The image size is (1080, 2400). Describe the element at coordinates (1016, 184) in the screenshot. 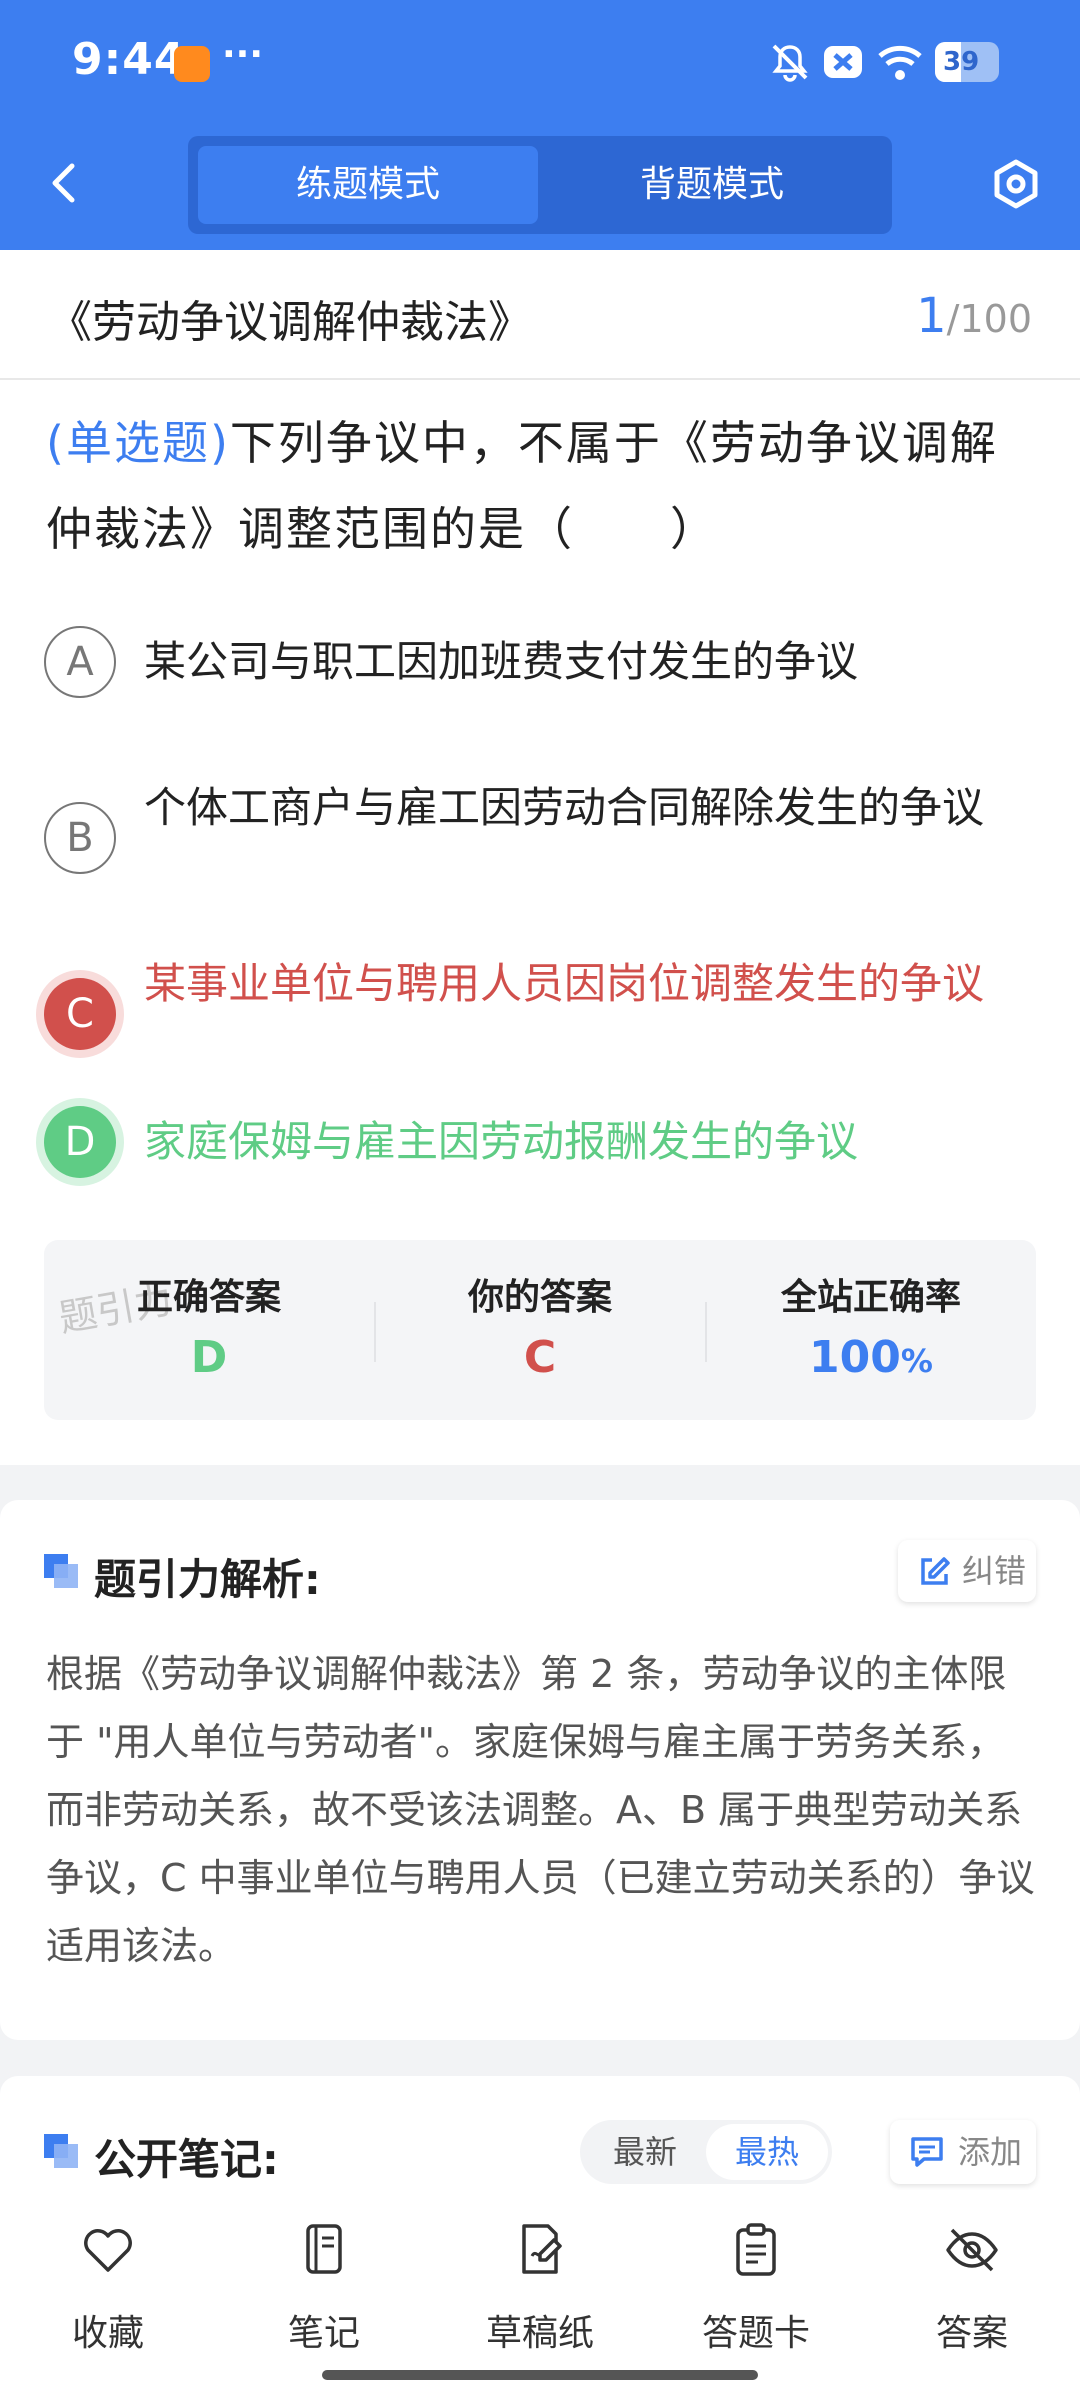

I see `settings-hexagon-icon` at that location.